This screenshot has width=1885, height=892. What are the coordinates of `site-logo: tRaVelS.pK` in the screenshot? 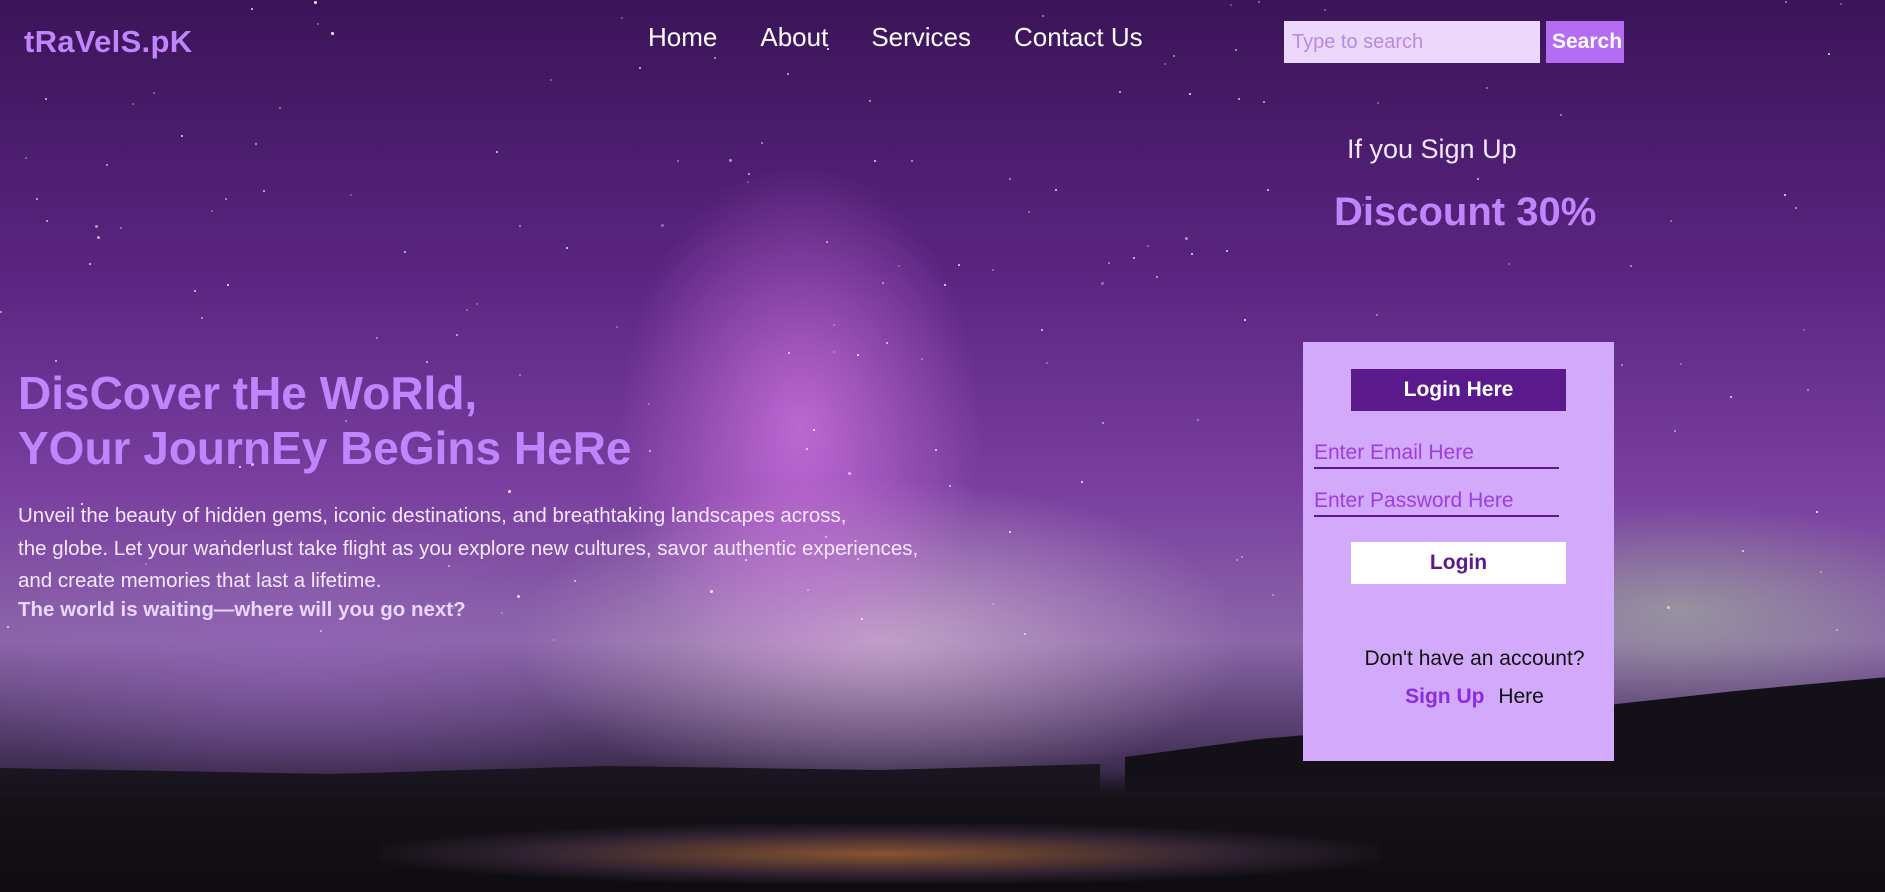 It's located at (108, 42).